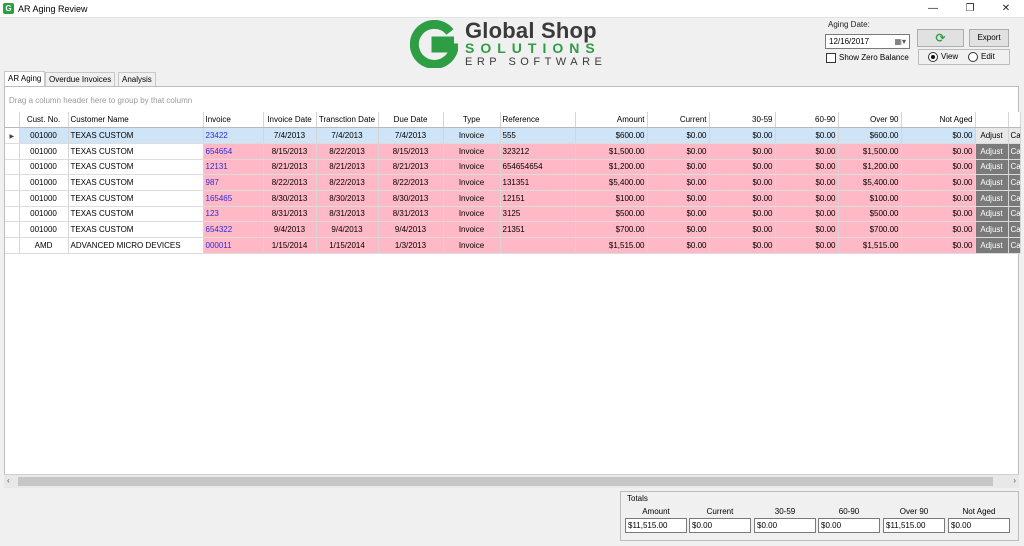 The width and height of the screenshot is (1024, 546). What do you see at coordinates (742, 120) in the screenshot?
I see `col-header-30-59: 30-59` at bounding box center [742, 120].